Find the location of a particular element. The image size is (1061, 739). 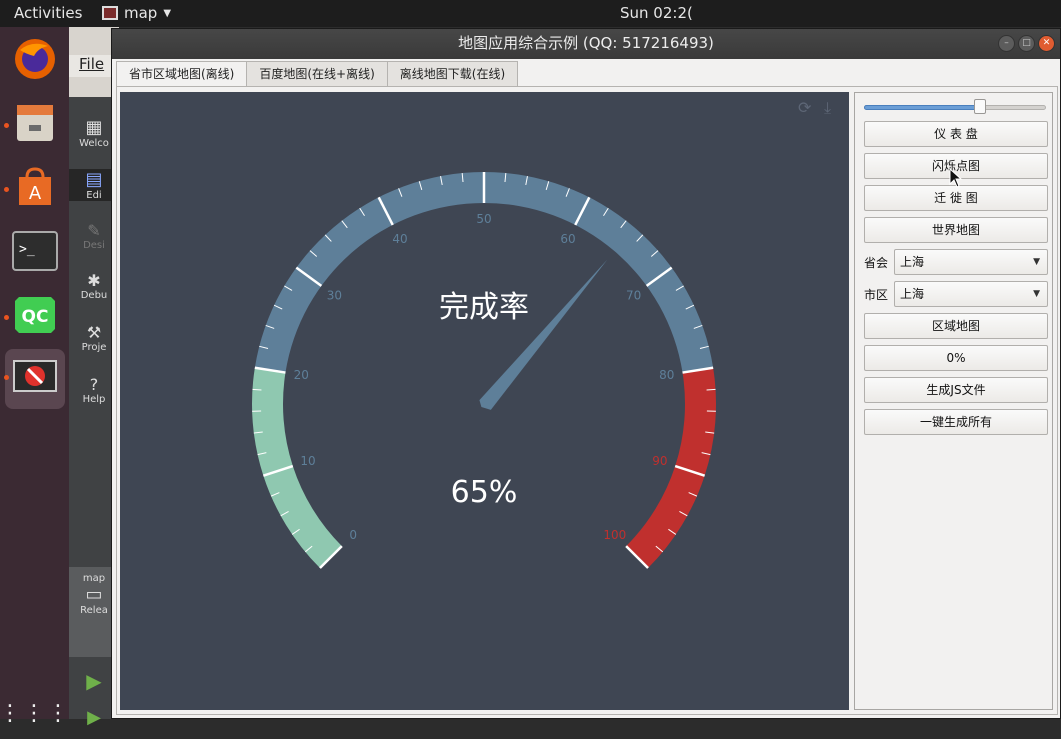

menu-file-label: File is located at coordinates (91, 64).